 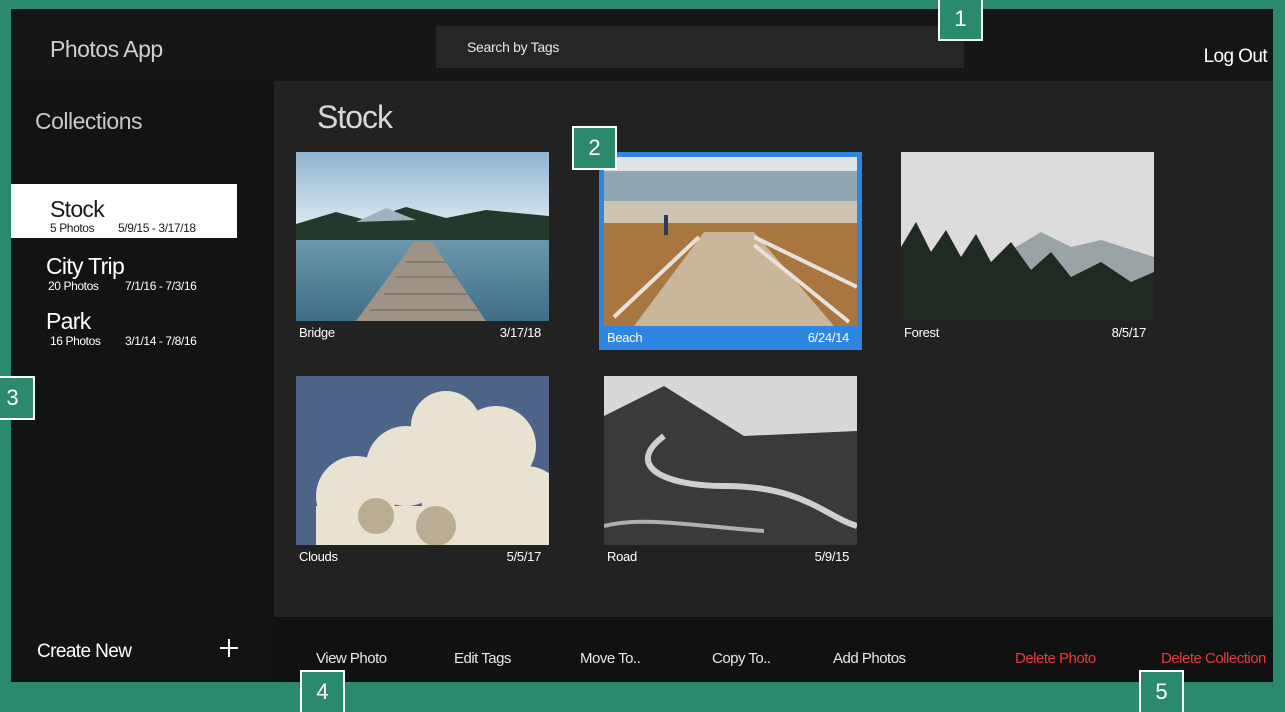 I want to click on collection-date-range: 3/1/14 - 7/8/16, so click(x=161, y=341).